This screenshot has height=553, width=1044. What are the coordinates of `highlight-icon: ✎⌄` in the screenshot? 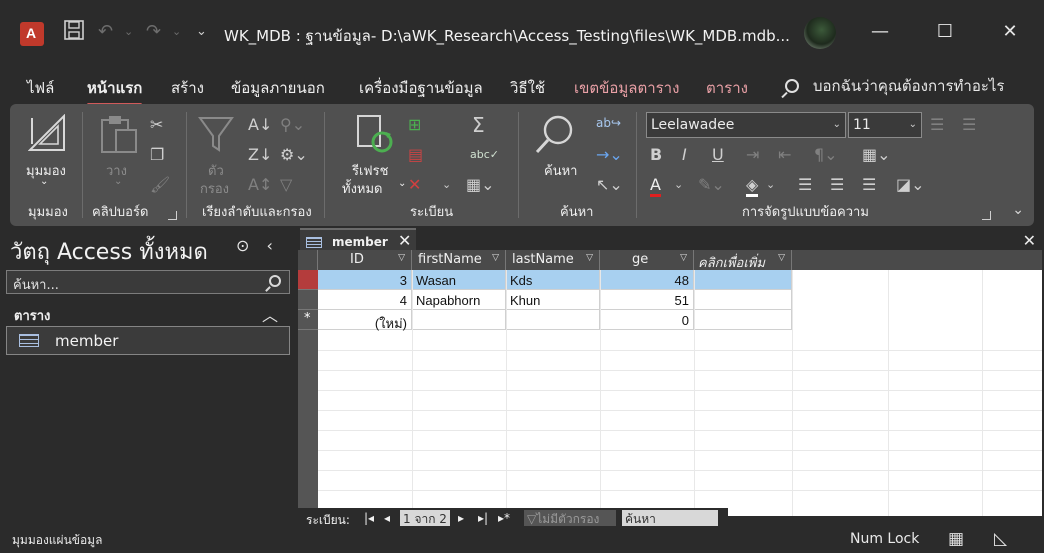 It's located at (711, 185).